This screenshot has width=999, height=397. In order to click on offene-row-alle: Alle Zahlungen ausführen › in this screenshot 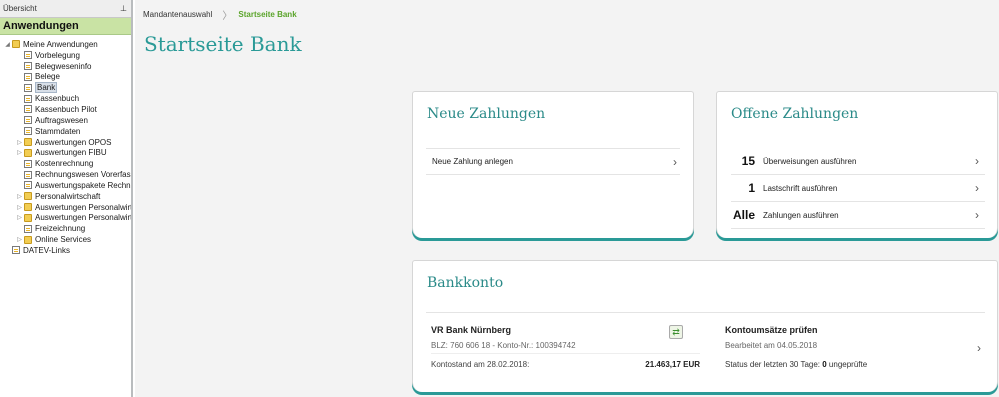, I will do `click(858, 215)`.